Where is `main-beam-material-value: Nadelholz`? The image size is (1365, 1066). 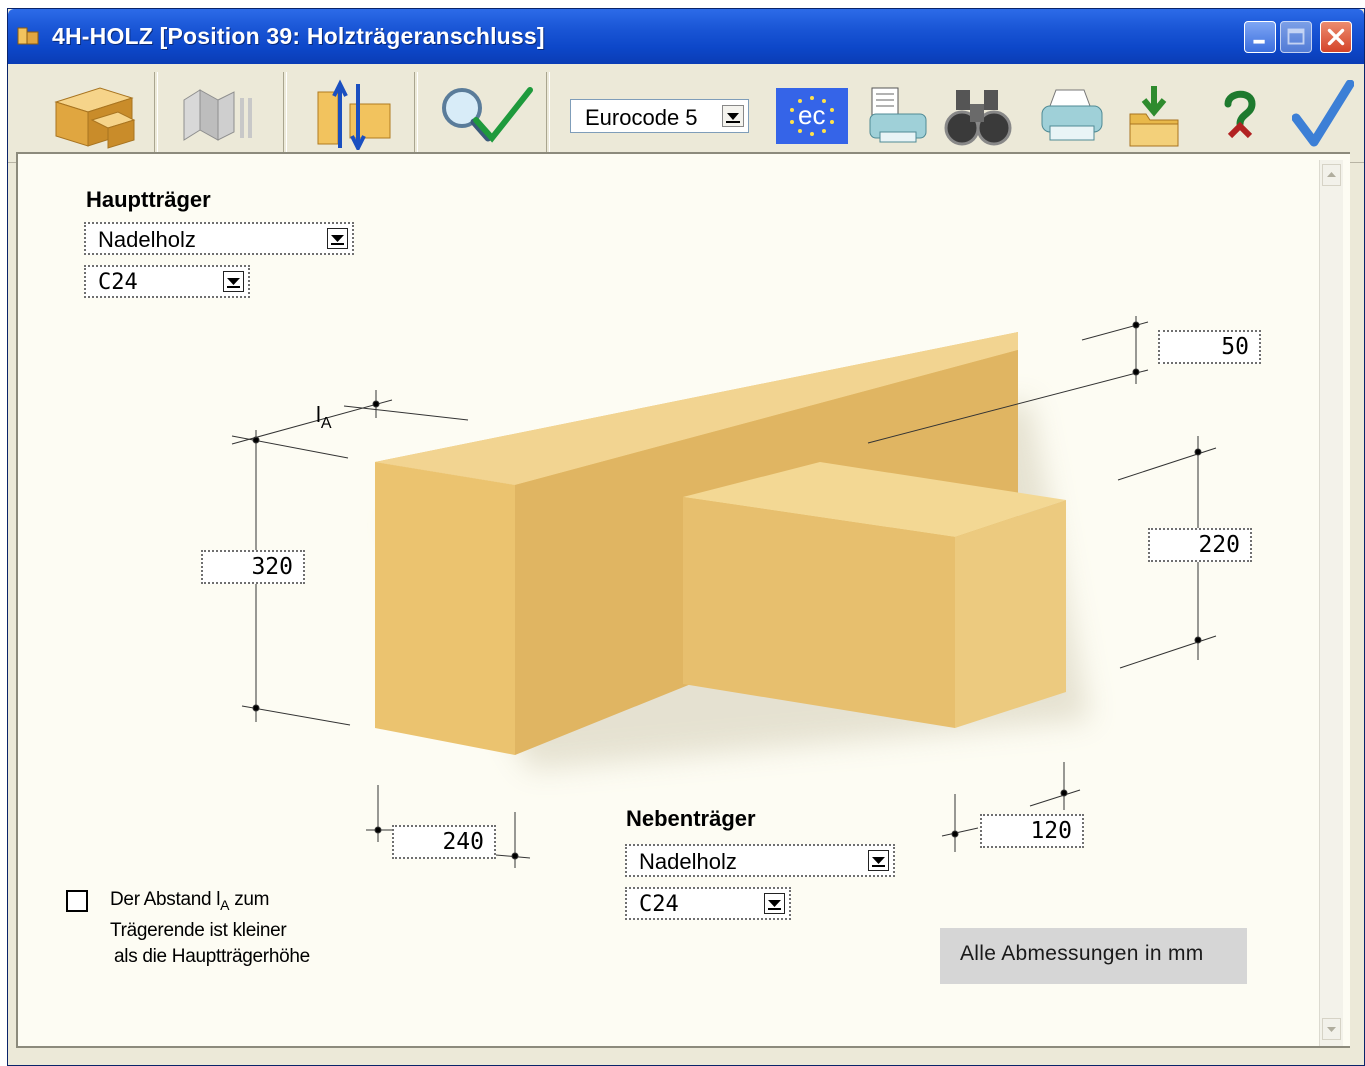
main-beam-material-value: Nadelholz is located at coordinates (147, 239).